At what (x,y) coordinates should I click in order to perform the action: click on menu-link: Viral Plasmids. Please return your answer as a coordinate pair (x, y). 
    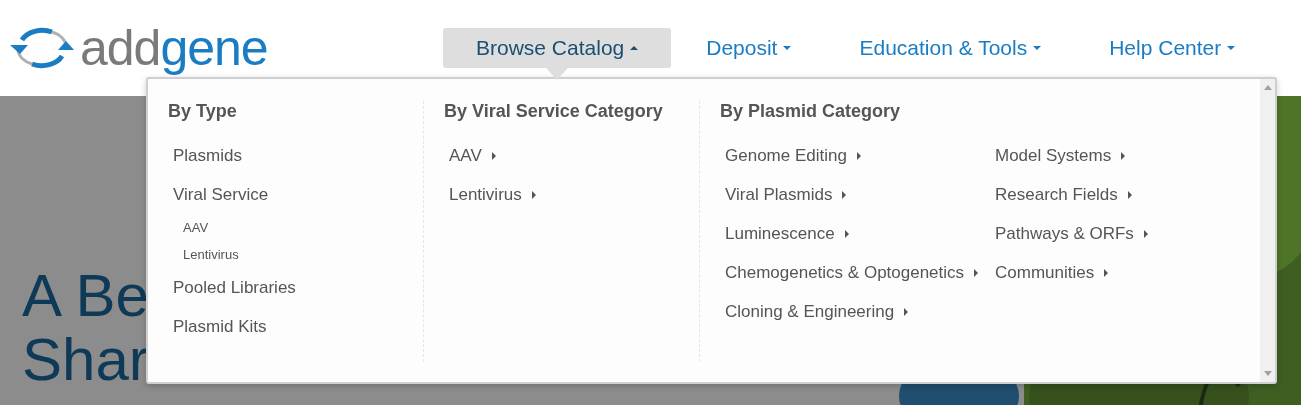
    Looking at the image, I should click on (783, 194).